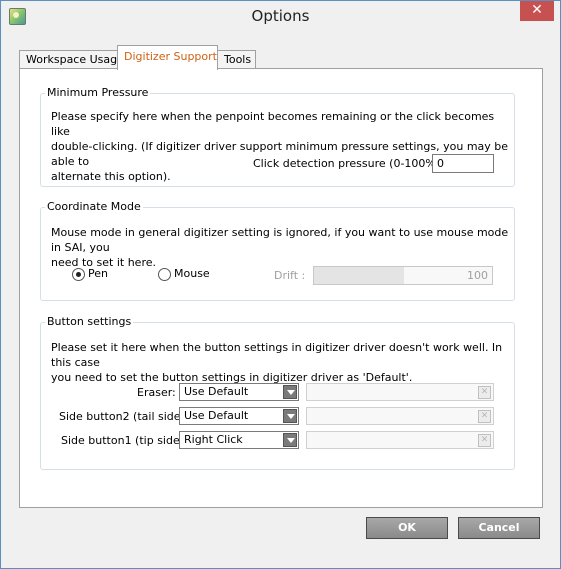  I want to click on ok-button: OK, so click(407, 528).